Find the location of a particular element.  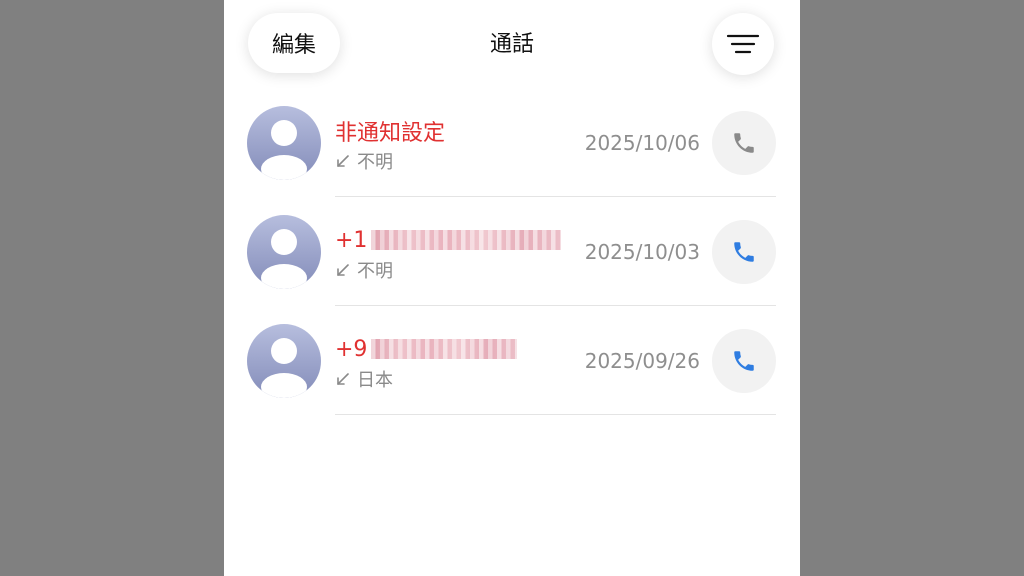

call-date: 2025/10/06 is located at coordinates (642, 143).